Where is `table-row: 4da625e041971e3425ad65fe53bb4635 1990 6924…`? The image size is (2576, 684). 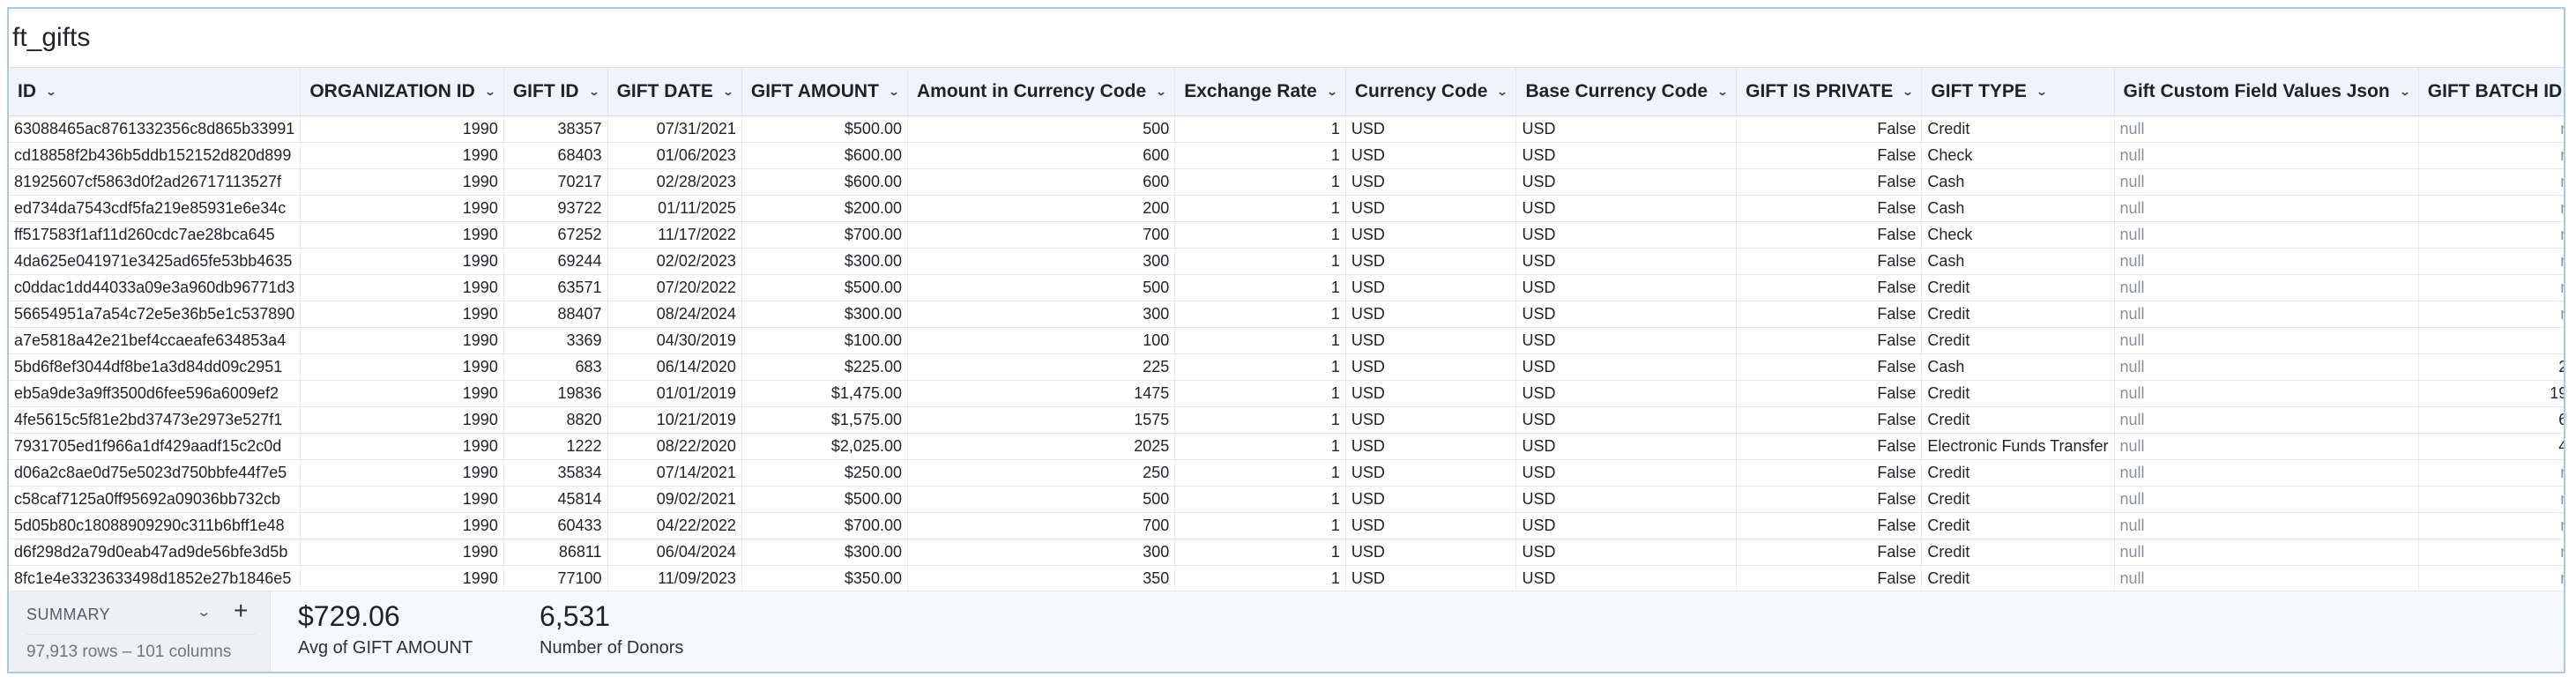 table-row: 4da625e041971e3425ad65fe53bb4635 1990 6924… is located at coordinates (1286, 261).